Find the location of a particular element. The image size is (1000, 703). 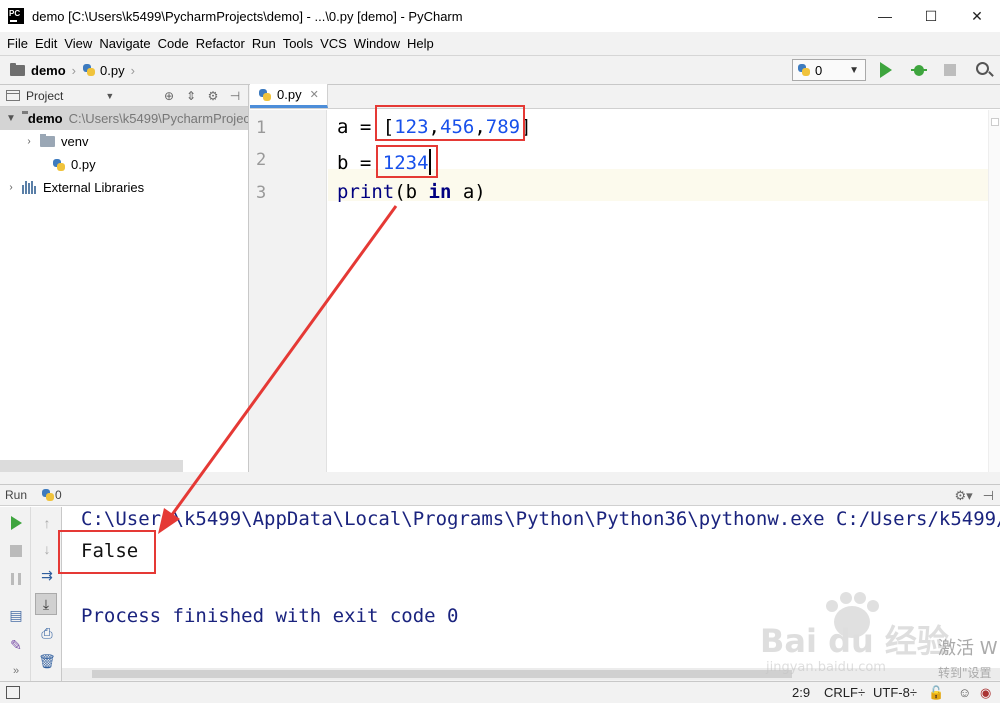

menu-run: Run is located at coordinates (264, 43).